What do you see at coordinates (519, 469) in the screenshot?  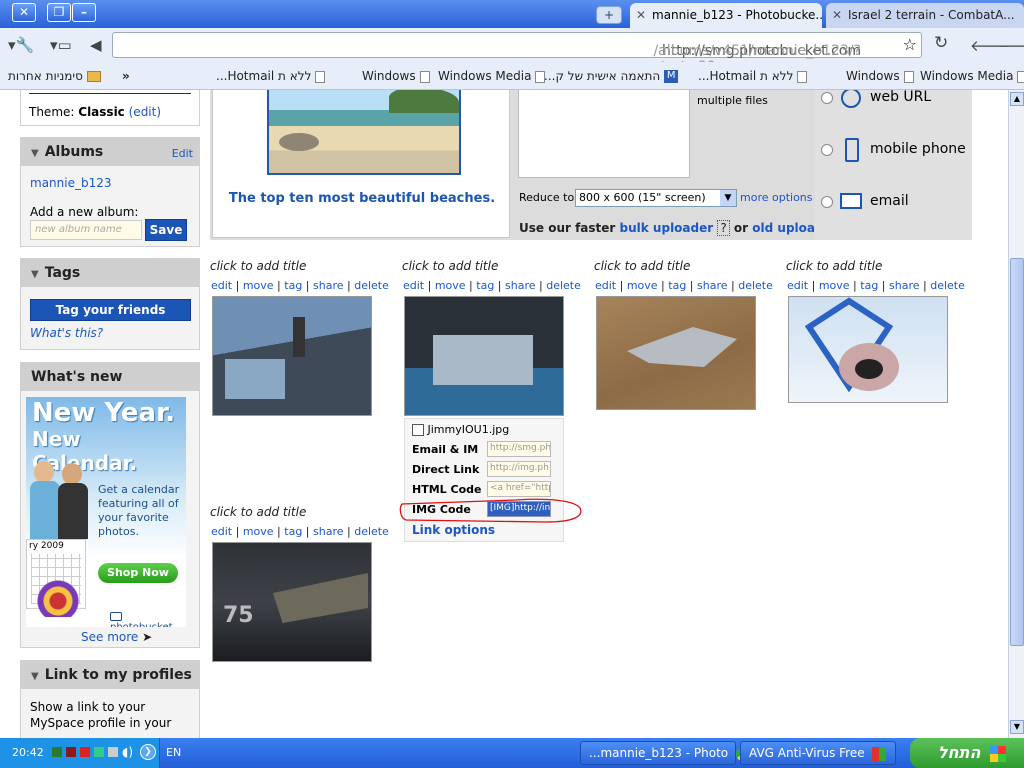 I see `direct-link-input: http://img.ph` at bounding box center [519, 469].